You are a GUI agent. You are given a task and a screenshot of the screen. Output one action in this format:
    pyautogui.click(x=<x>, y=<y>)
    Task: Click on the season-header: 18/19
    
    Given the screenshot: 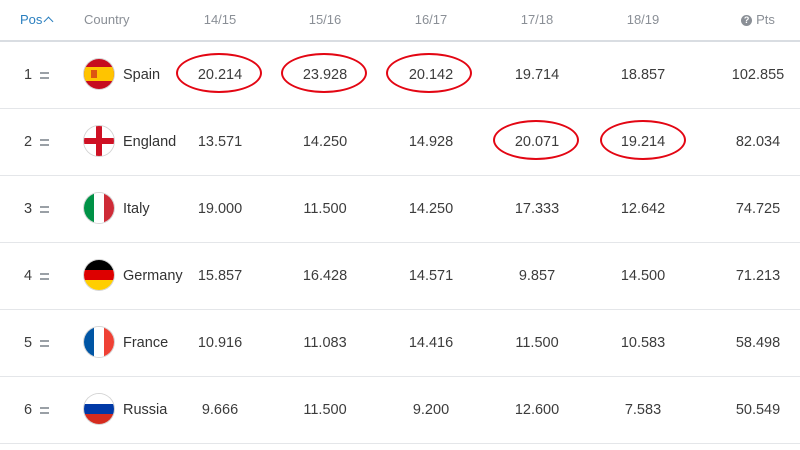 What is the action you would take?
    pyautogui.click(x=643, y=20)
    